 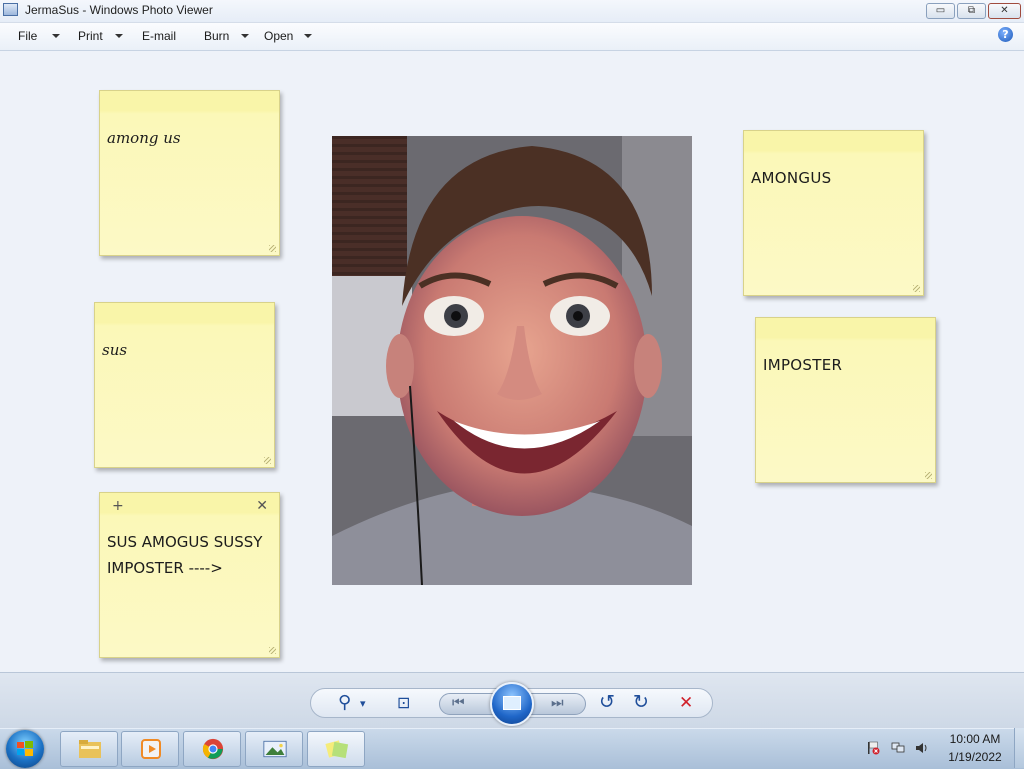 I want to click on help-icon: ?, so click(x=1005, y=34).